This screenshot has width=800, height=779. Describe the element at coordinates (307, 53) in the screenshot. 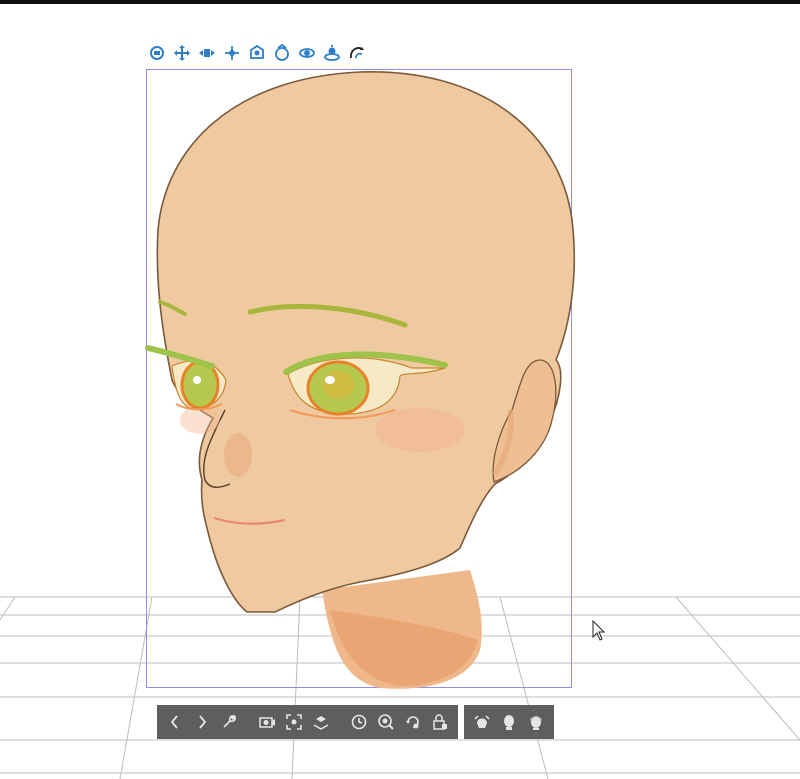

I see `object-rotate-xy-icon` at that location.